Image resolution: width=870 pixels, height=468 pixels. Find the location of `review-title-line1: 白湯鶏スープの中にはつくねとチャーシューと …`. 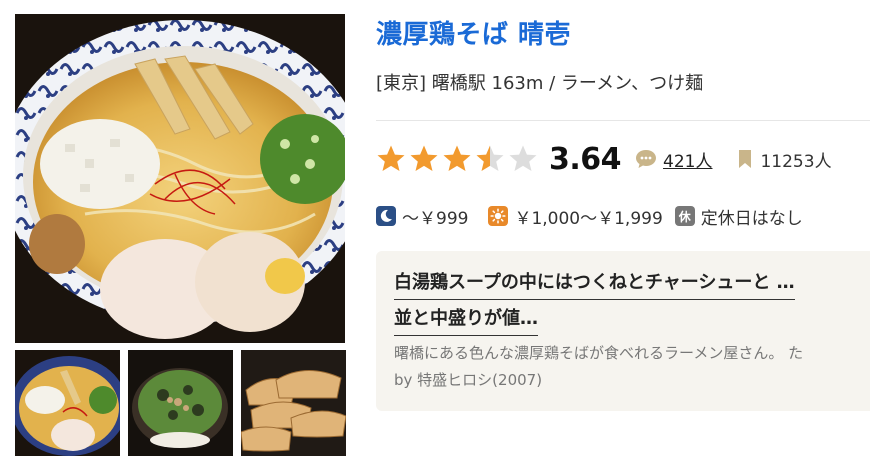

review-title-line1: 白湯鶏スープの中にはつくねとチャーシューと … is located at coordinates (594, 284).